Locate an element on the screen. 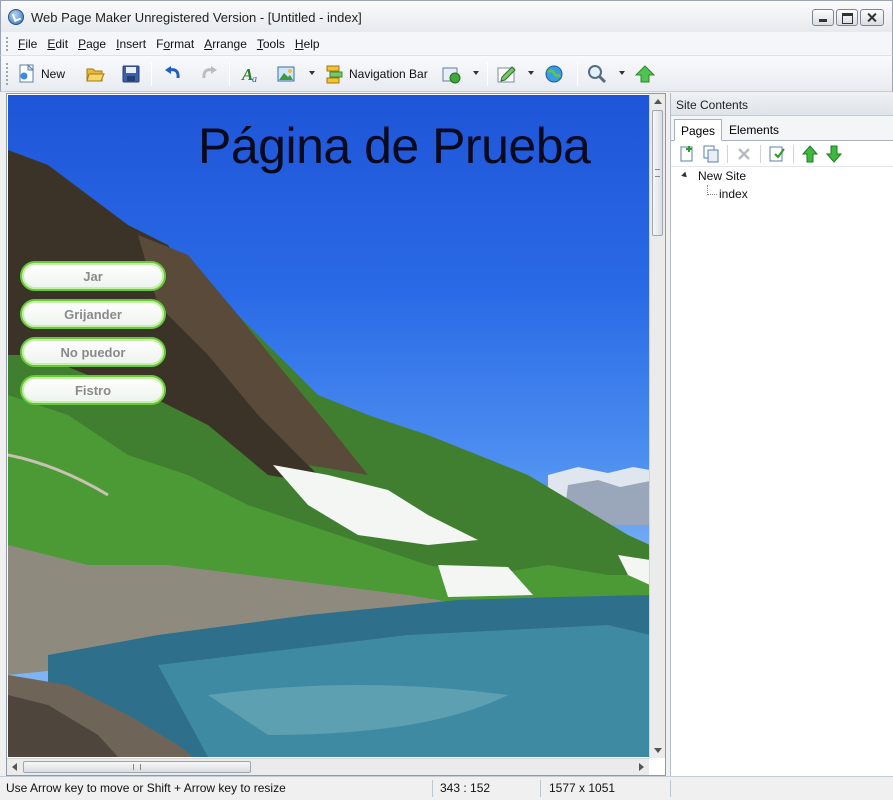 The image size is (893, 800). pencil-icon is located at coordinates (507, 74).